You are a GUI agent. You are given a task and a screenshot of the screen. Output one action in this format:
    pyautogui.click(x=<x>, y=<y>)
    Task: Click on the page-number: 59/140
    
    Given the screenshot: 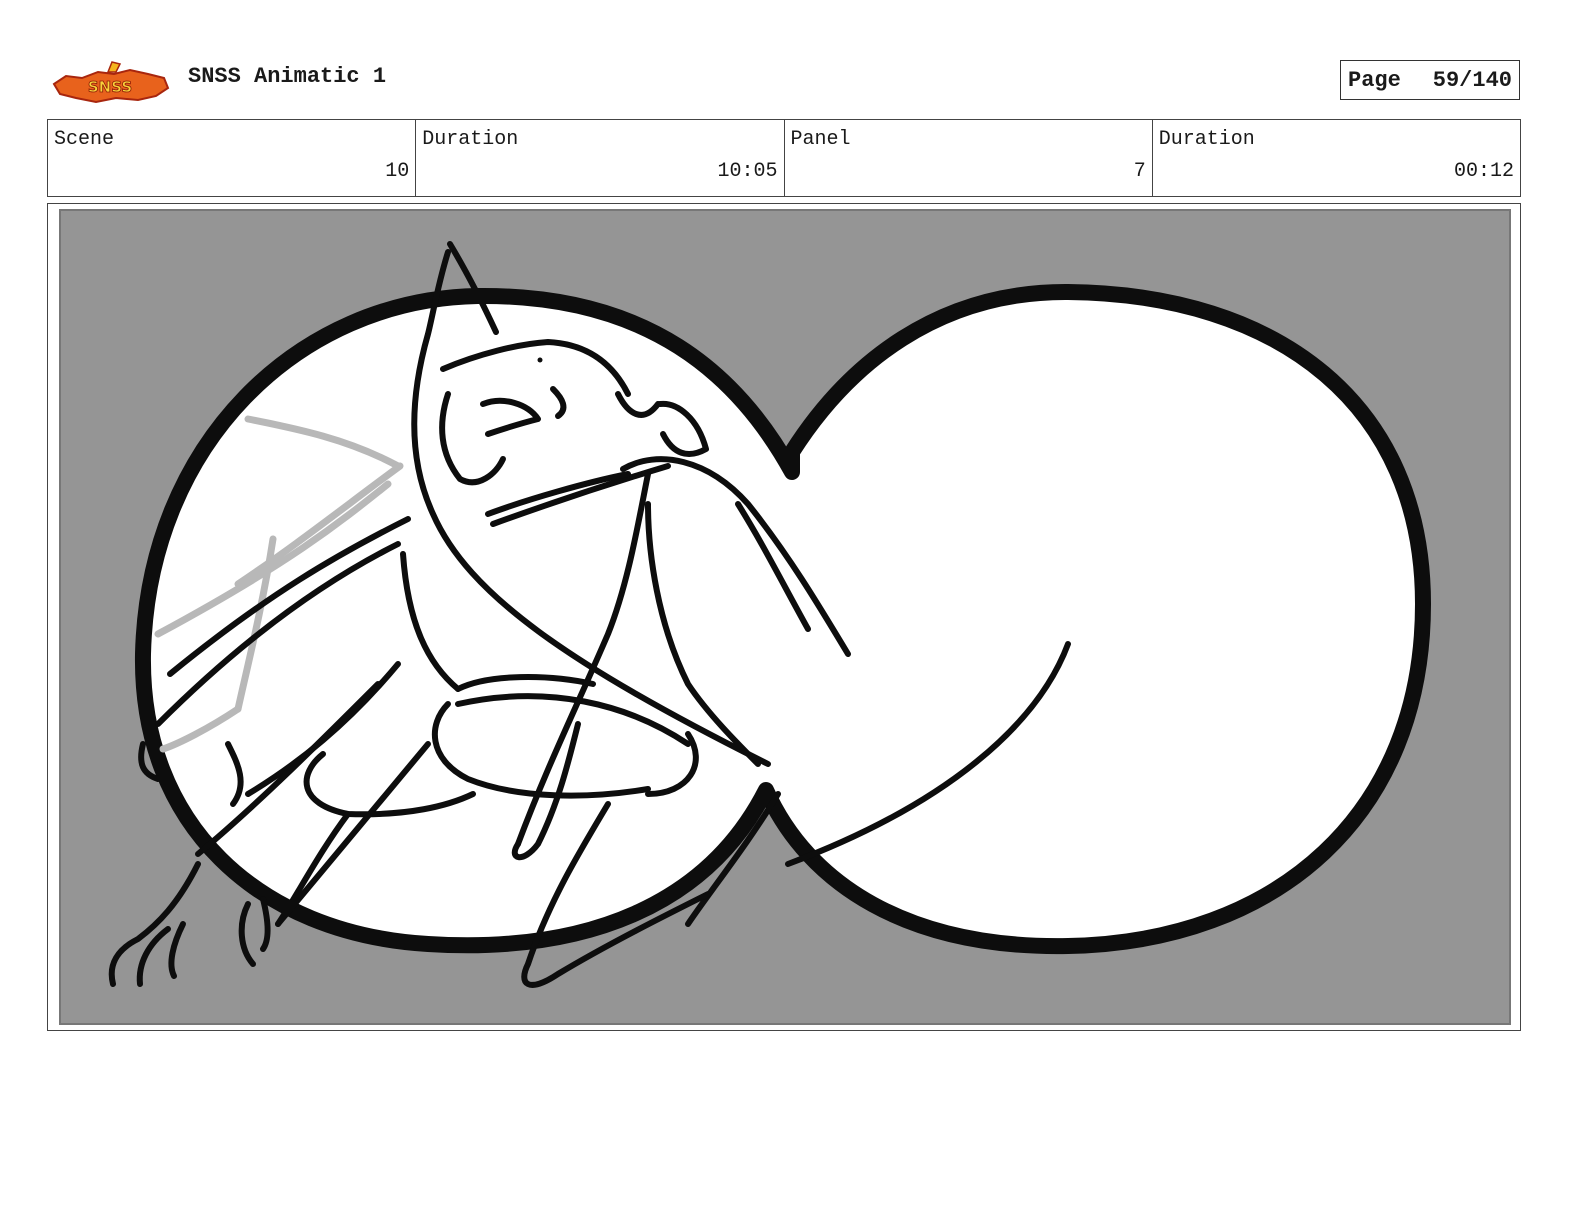 What is the action you would take?
    pyautogui.click(x=1472, y=80)
    